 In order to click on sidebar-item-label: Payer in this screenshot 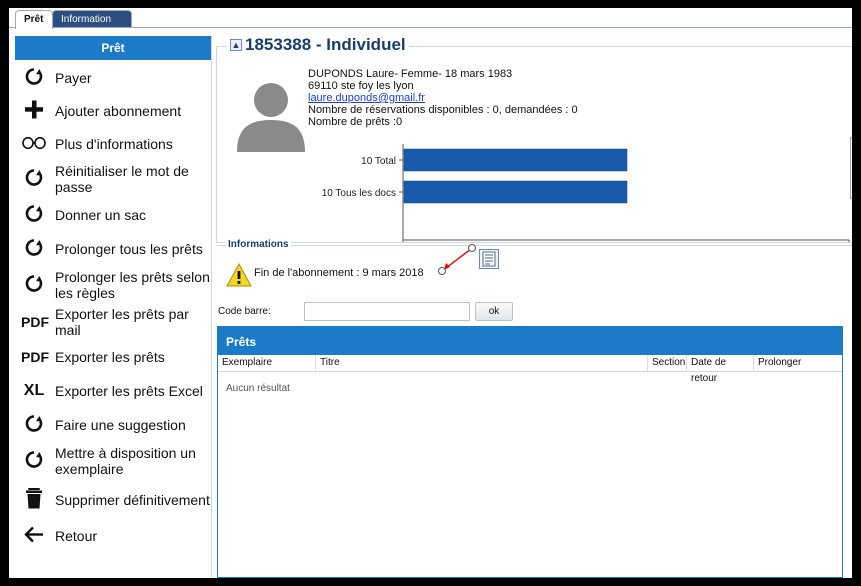, I will do `click(73, 77)`.